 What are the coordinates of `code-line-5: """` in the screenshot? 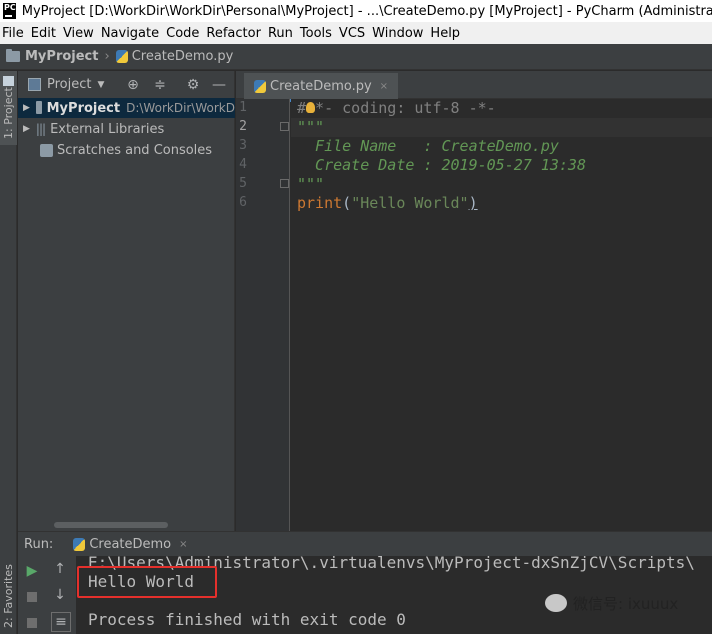 It's located at (311, 184).